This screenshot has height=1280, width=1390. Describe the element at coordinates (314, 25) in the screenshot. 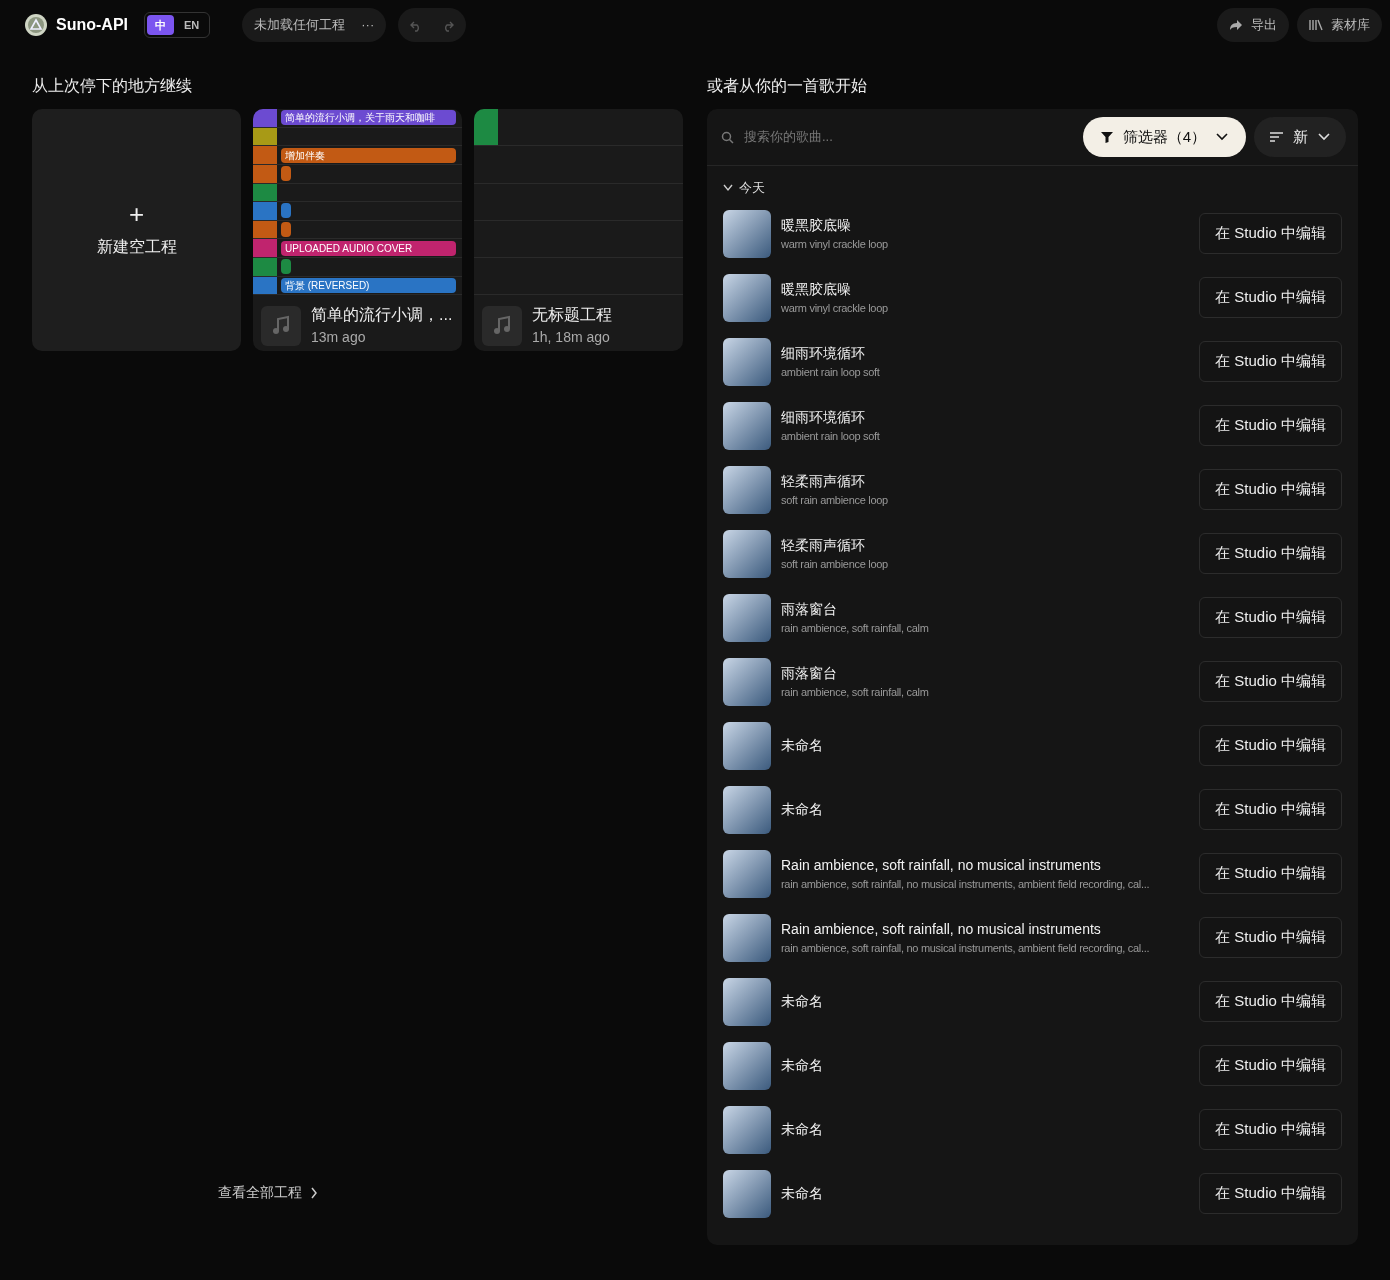

I see `project-selector: 未加载任何工程 ···` at that location.